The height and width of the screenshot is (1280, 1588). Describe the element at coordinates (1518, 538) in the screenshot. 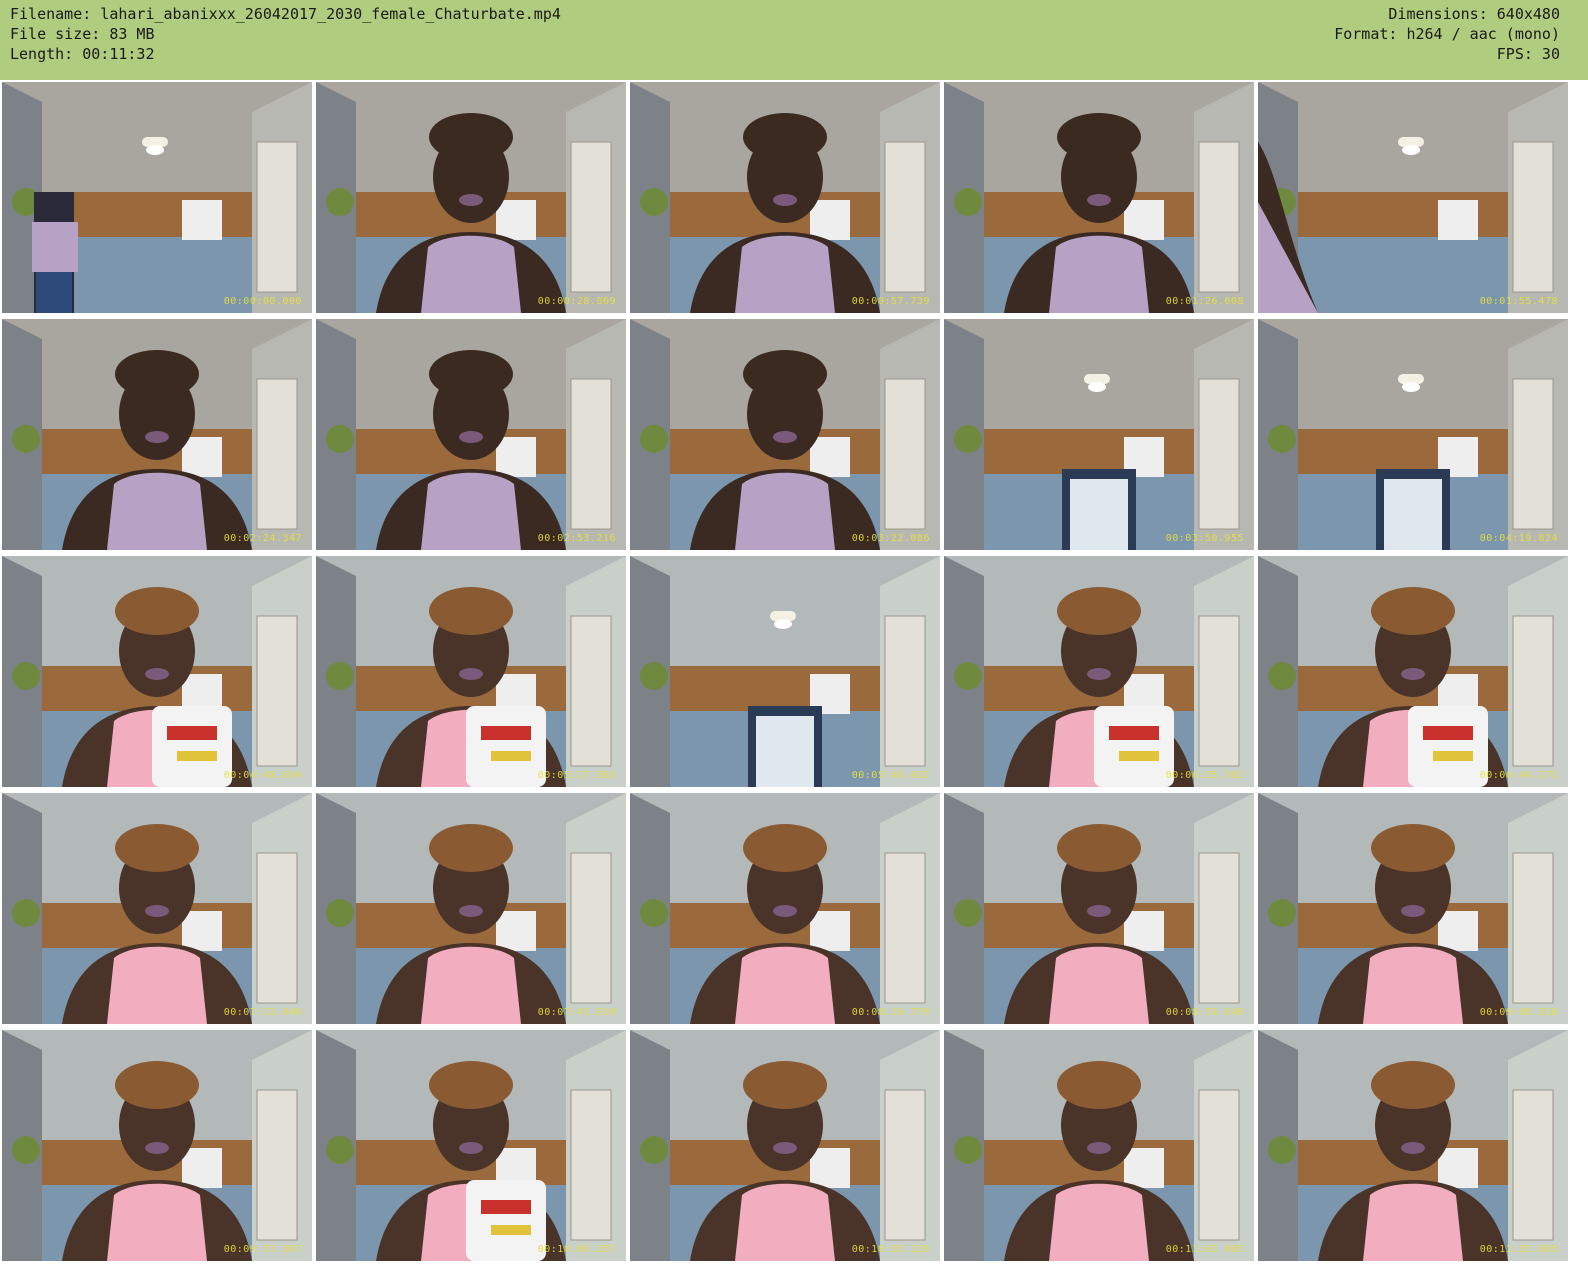

I see `frame-timestamp: 00:04:19.824` at that location.